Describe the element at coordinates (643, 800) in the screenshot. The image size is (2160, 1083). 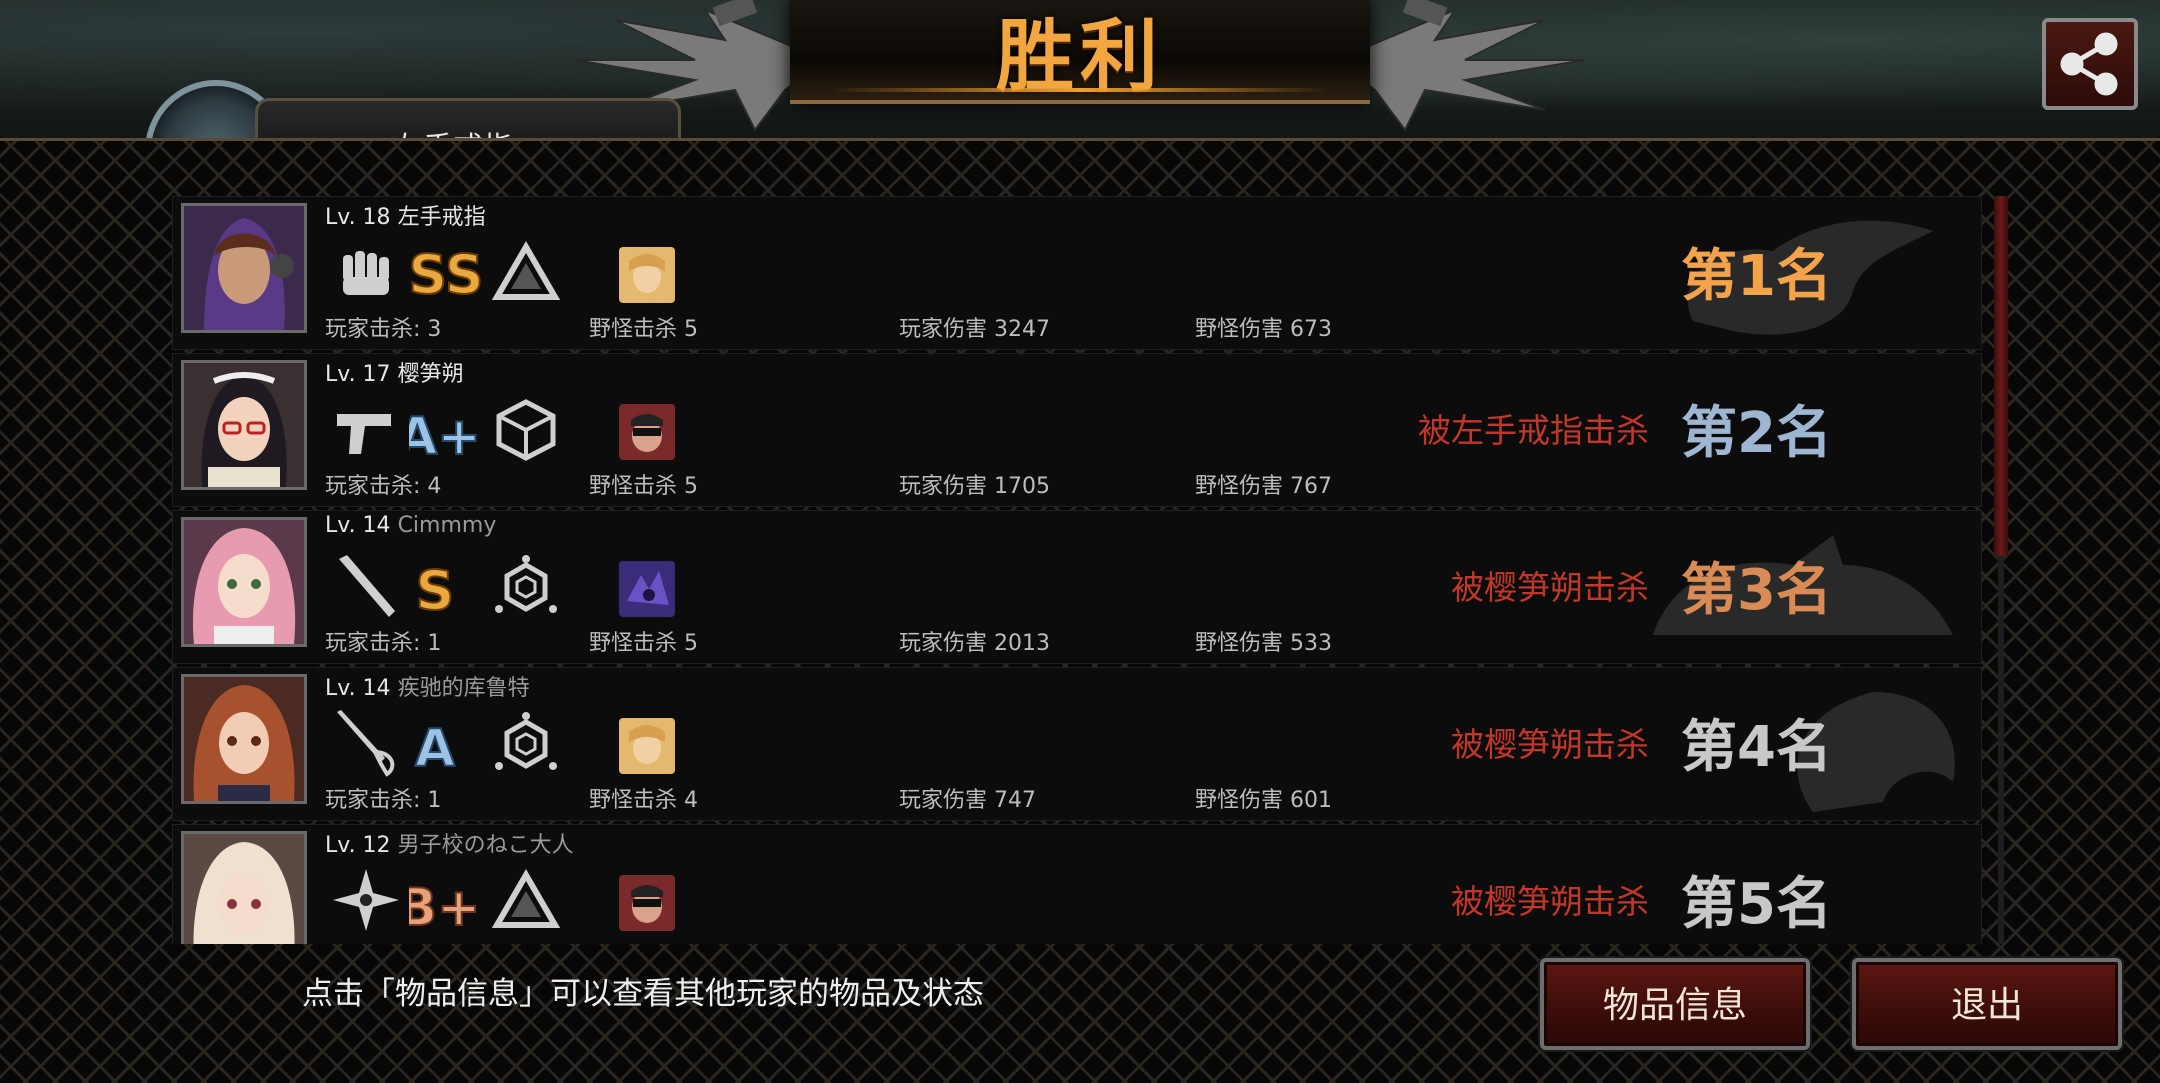
I see `monster-kills: 野怪击杀 4` at that location.